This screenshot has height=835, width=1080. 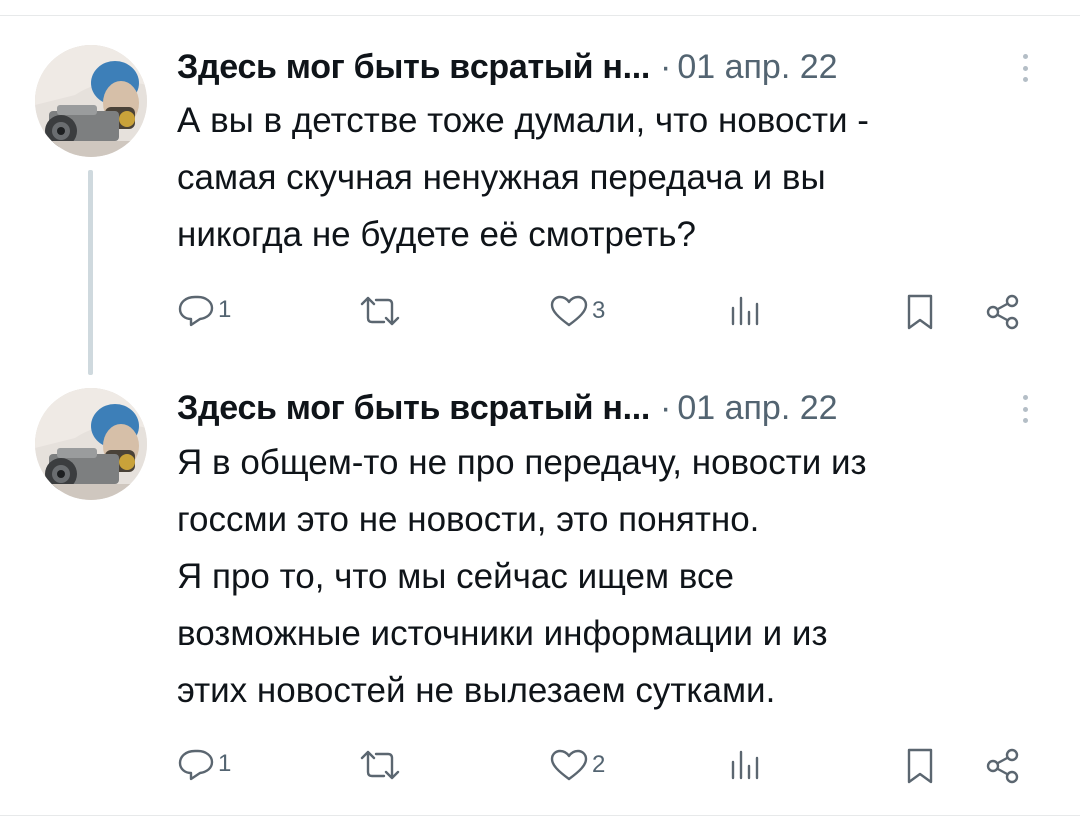 I want to click on tweet-text-line: госсми это не новости, это понятно., so click(x=468, y=519).